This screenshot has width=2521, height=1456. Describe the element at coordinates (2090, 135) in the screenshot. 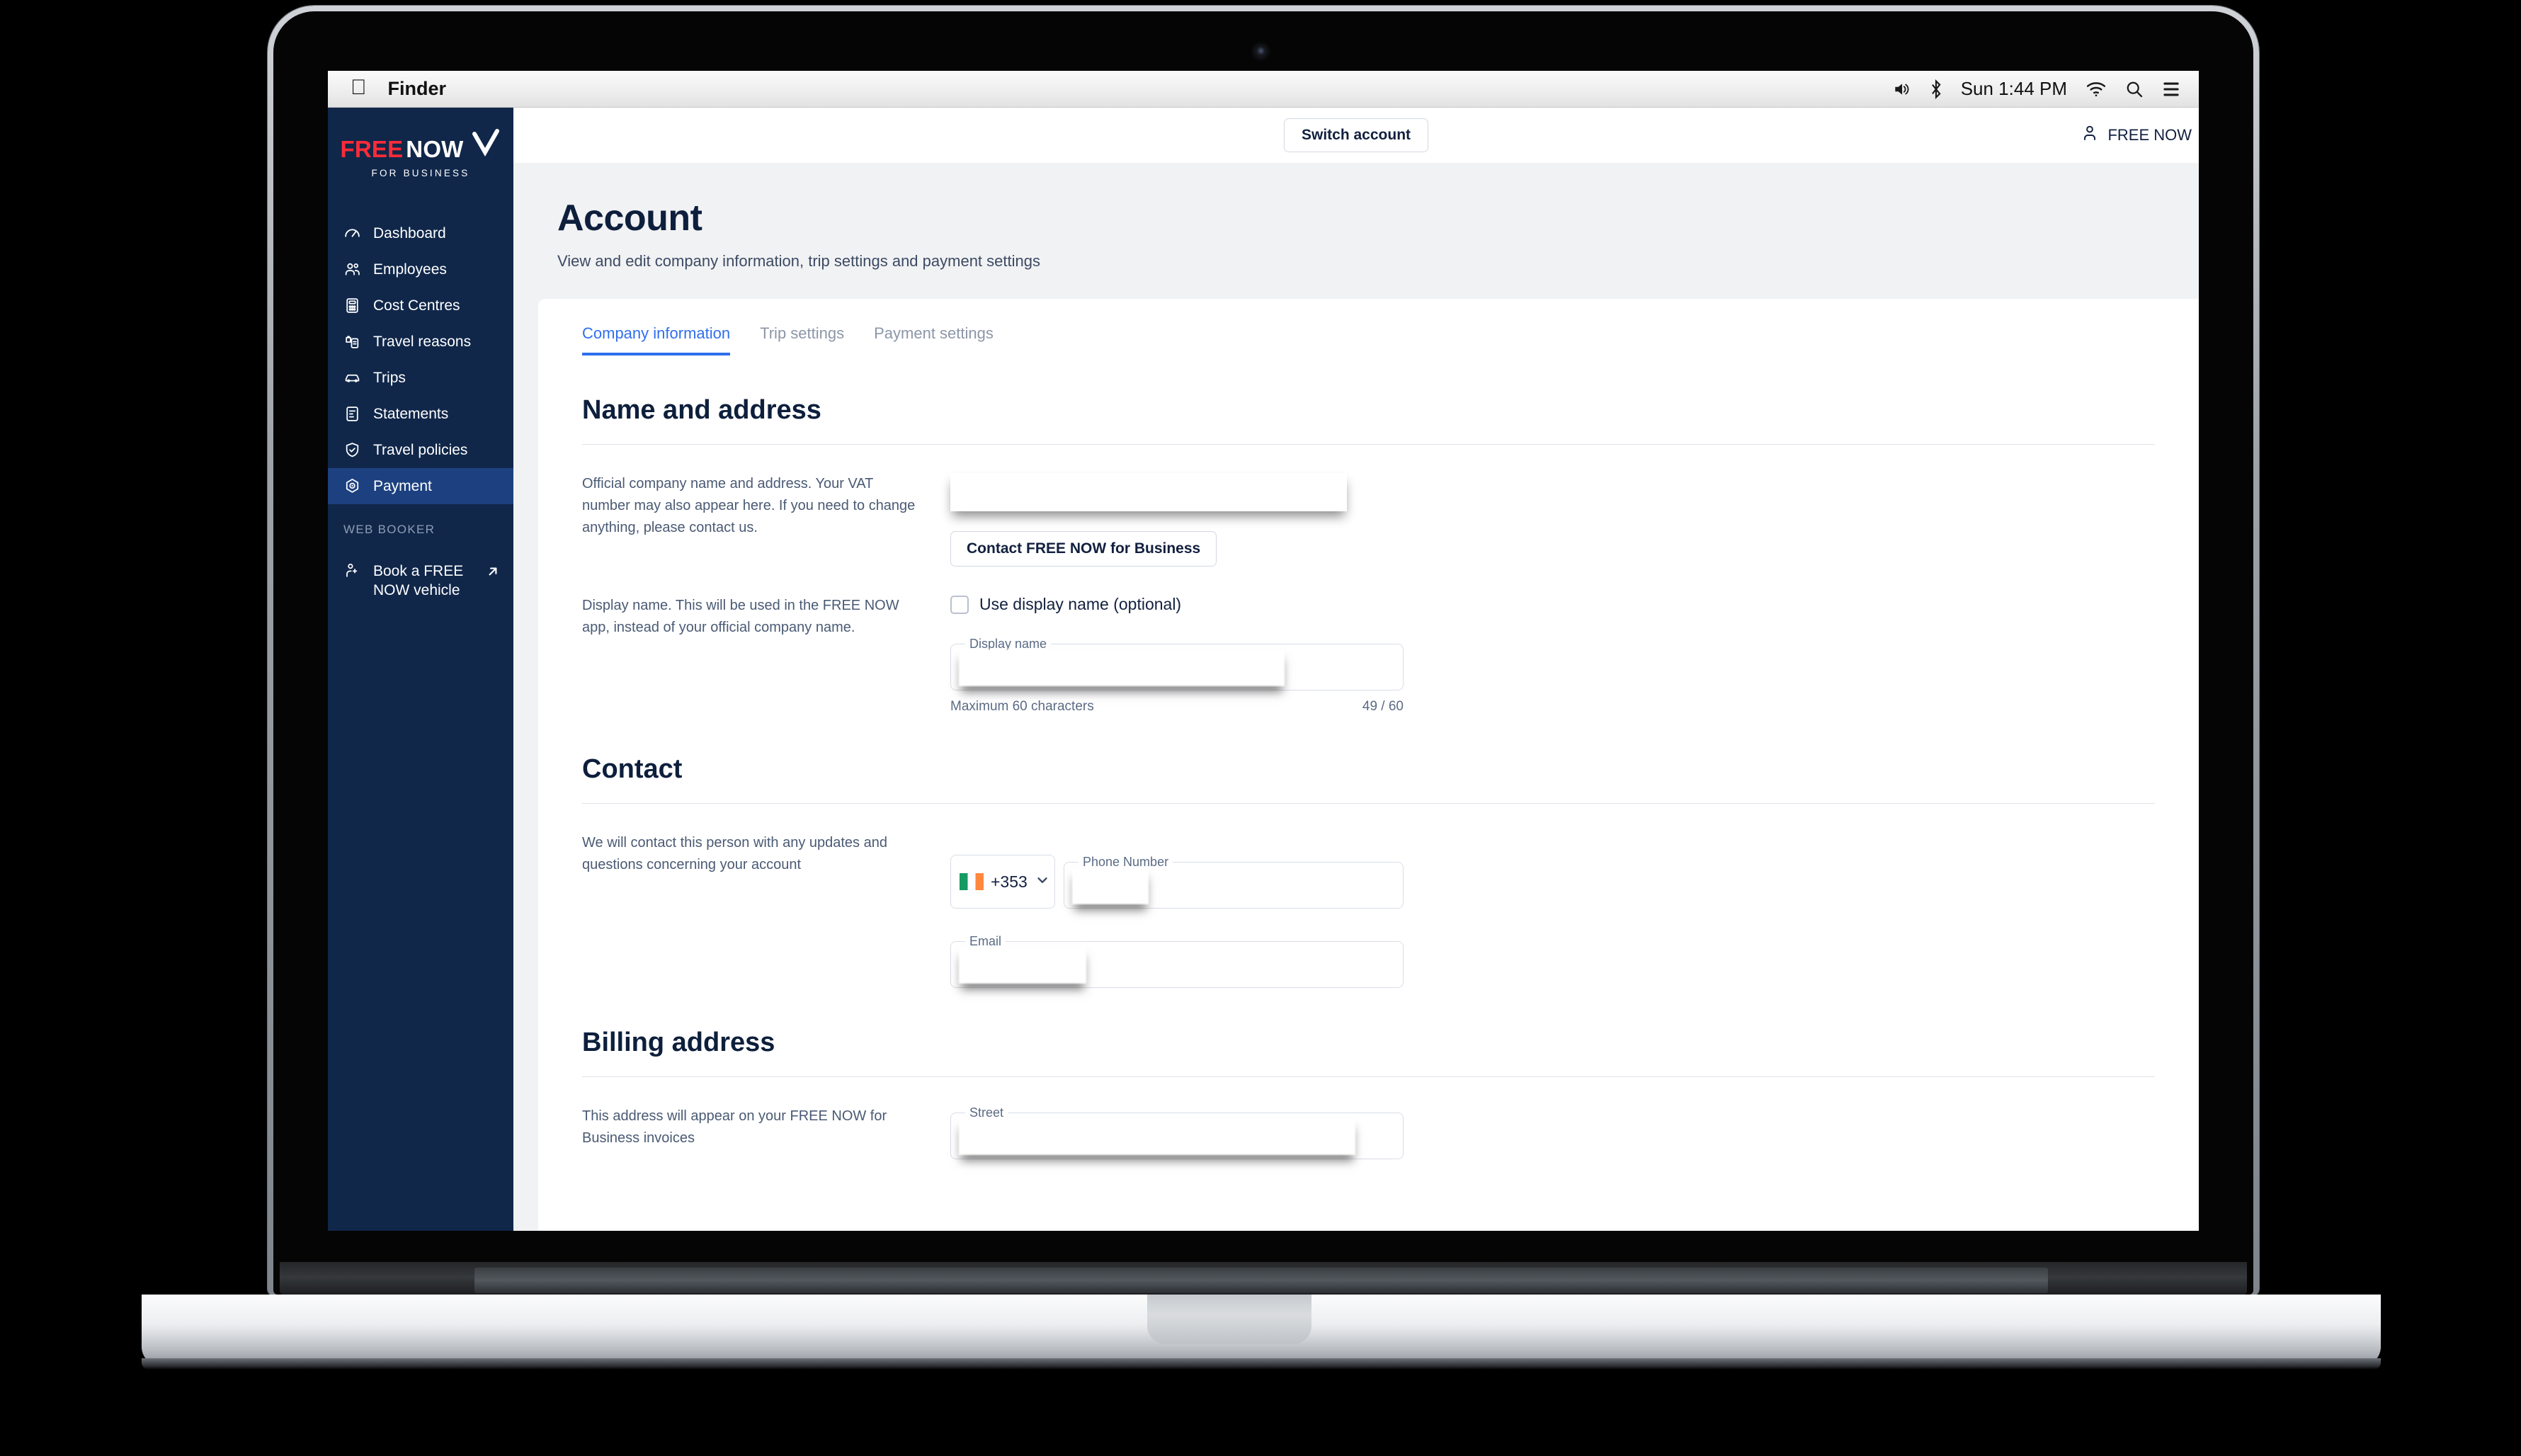

I see `person-icon` at that location.